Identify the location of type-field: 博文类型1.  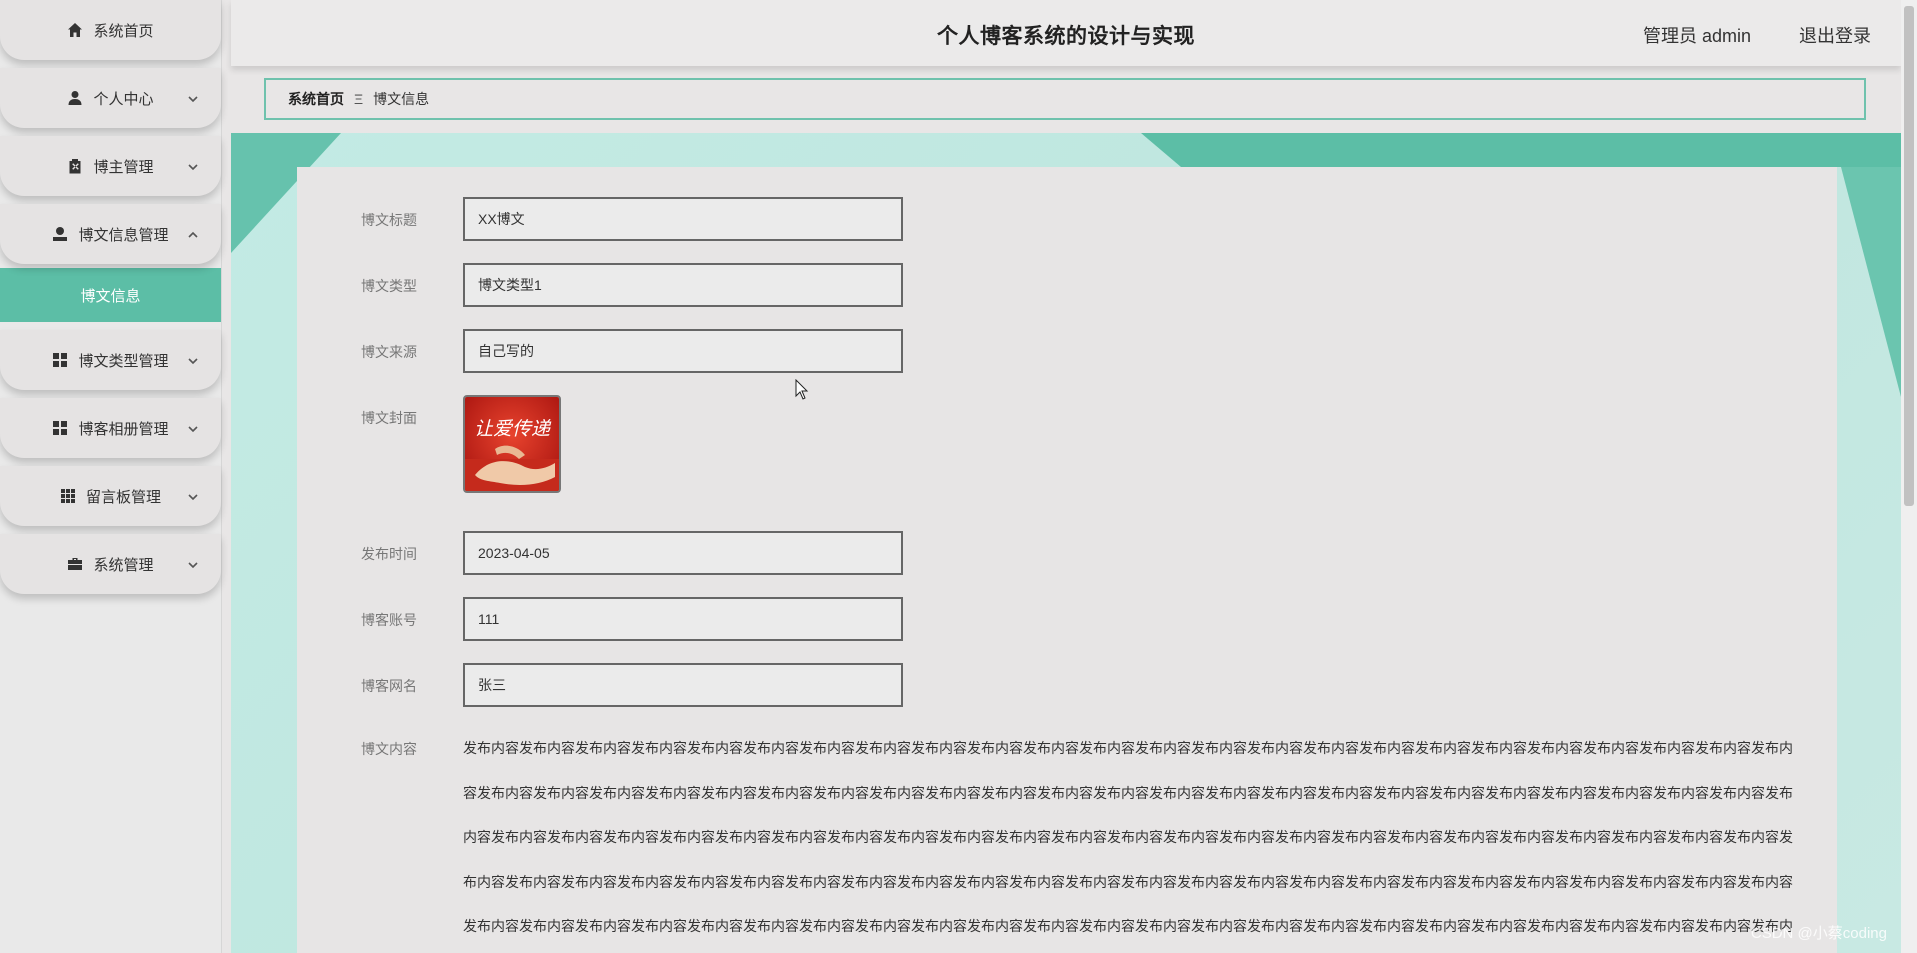
(683, 285).